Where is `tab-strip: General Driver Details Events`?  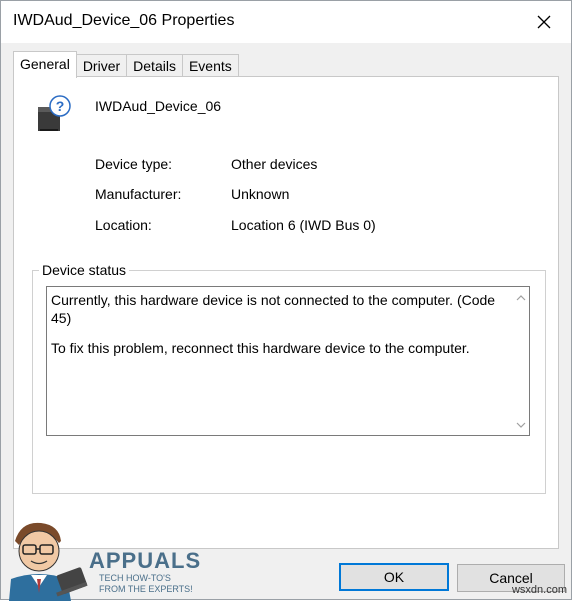
tab-strip: General Driver Details Events is located at coordinates (126, 64).